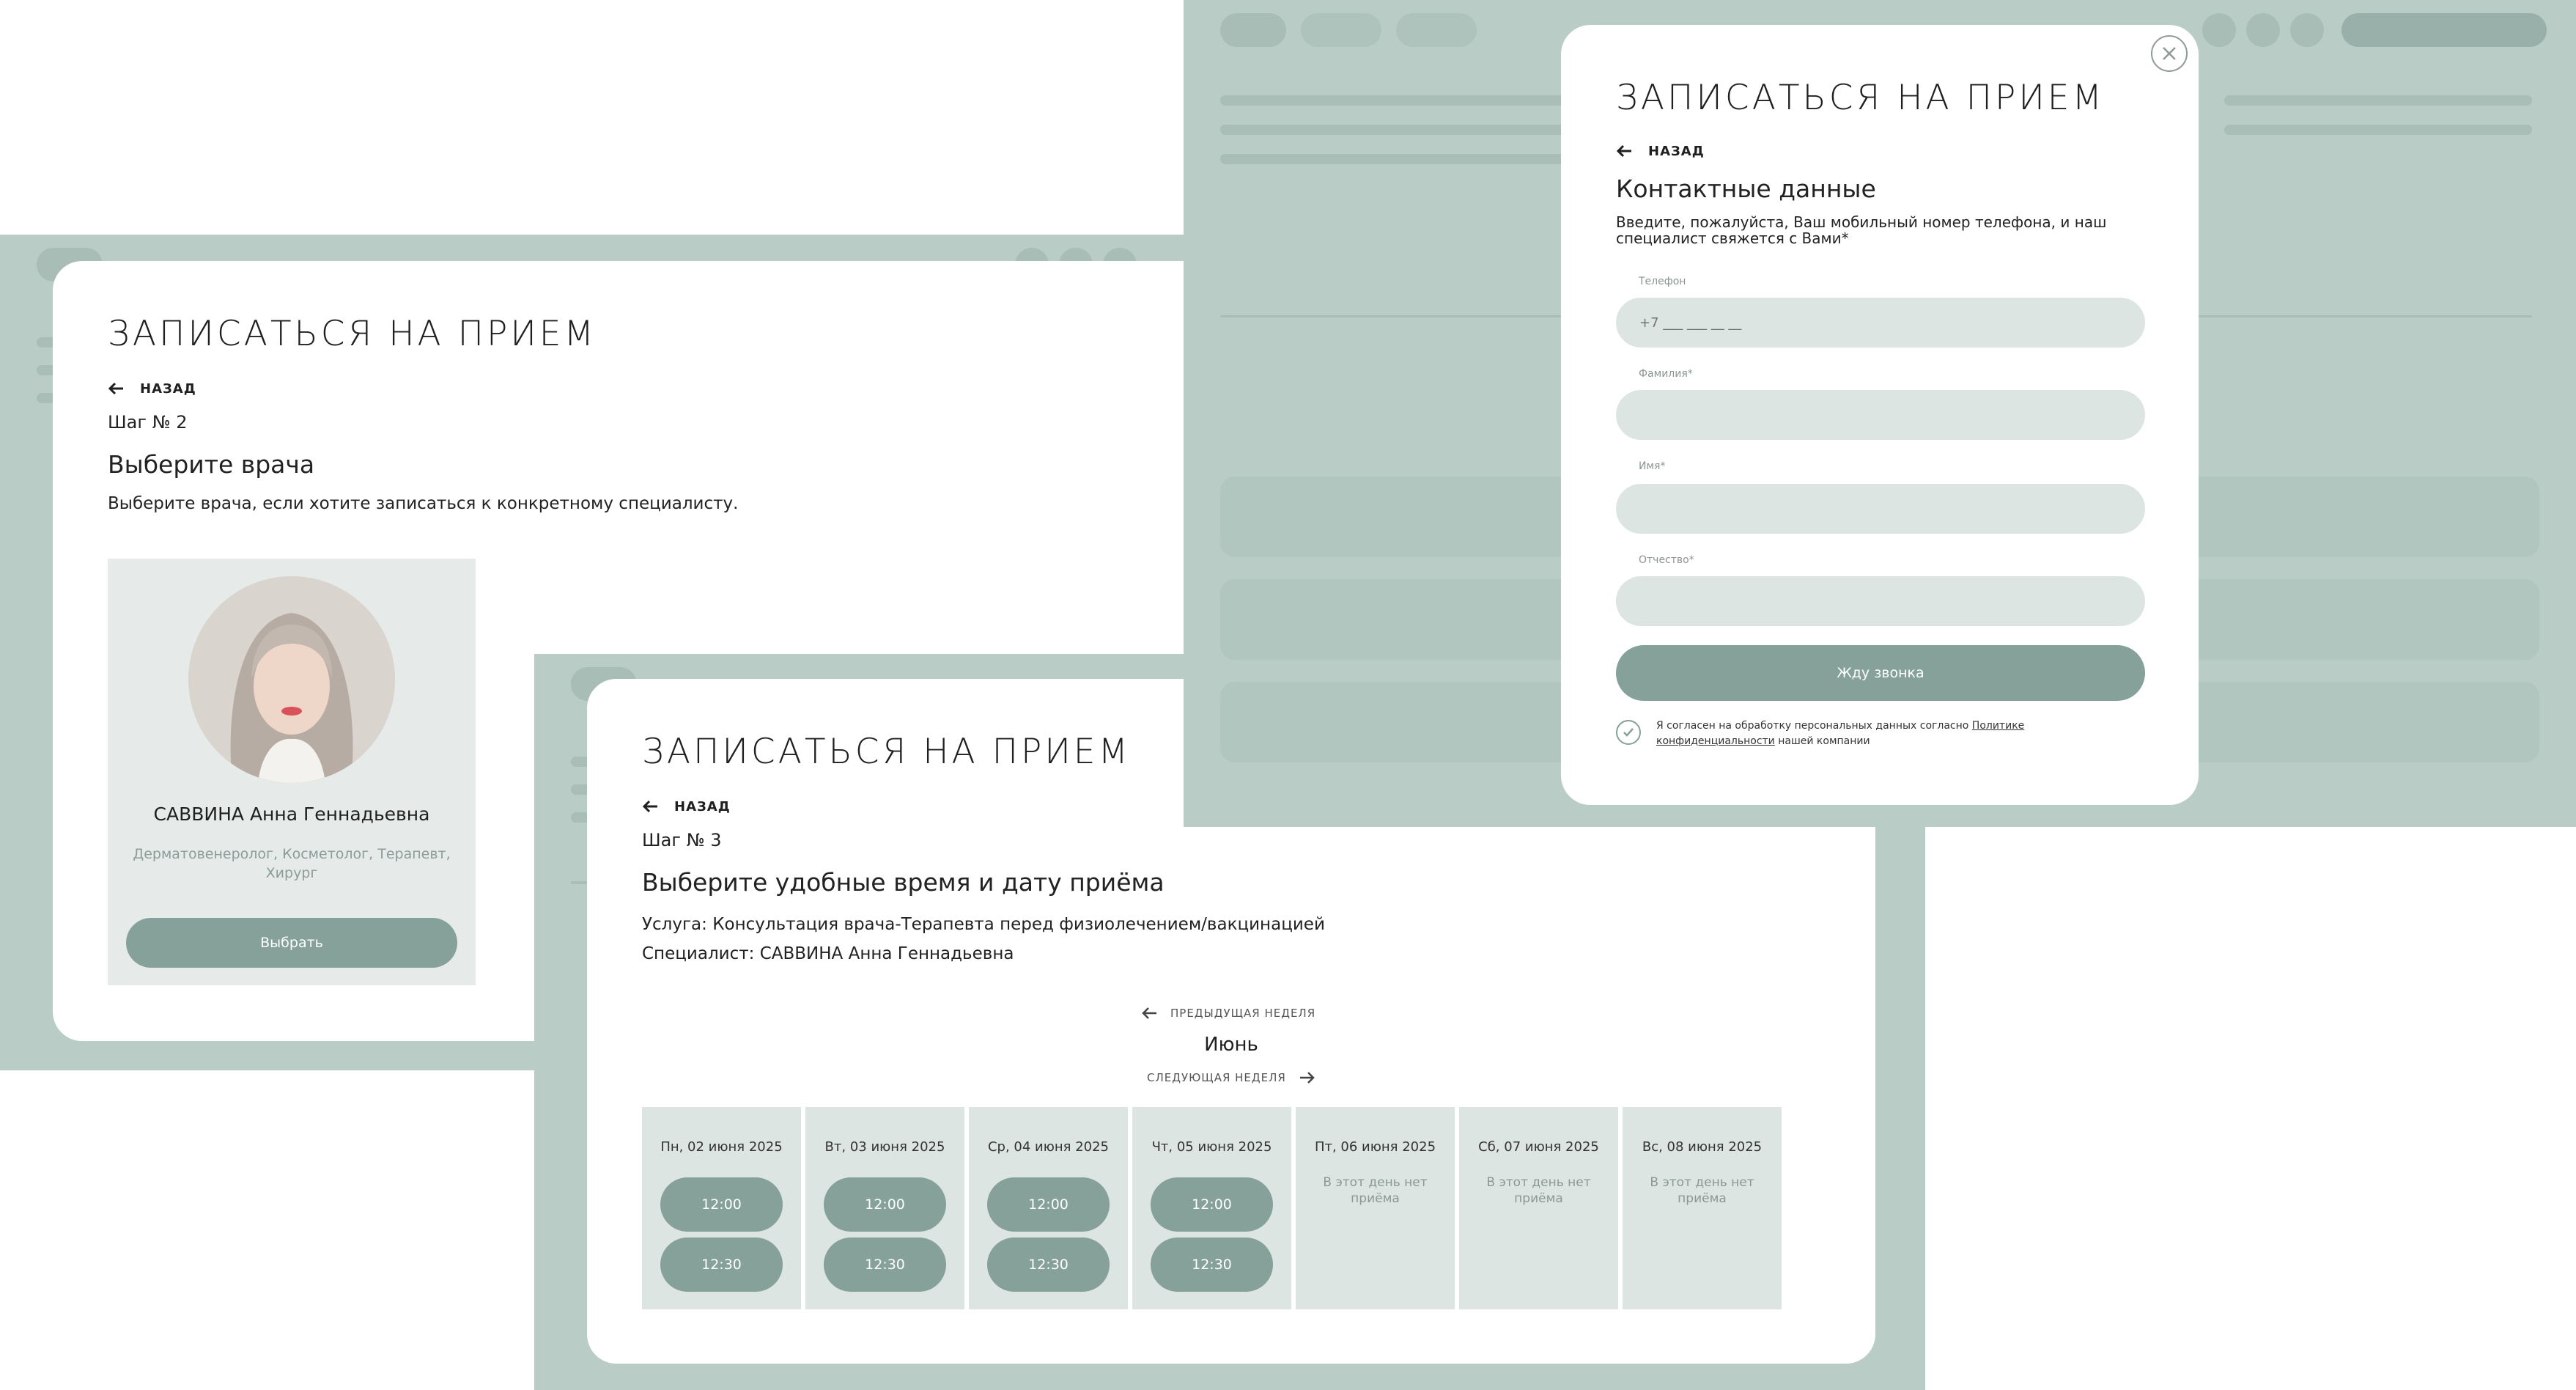  Describe the element at coordinates (1880, 323) in the screenshot. I see `phone-input` at that location.